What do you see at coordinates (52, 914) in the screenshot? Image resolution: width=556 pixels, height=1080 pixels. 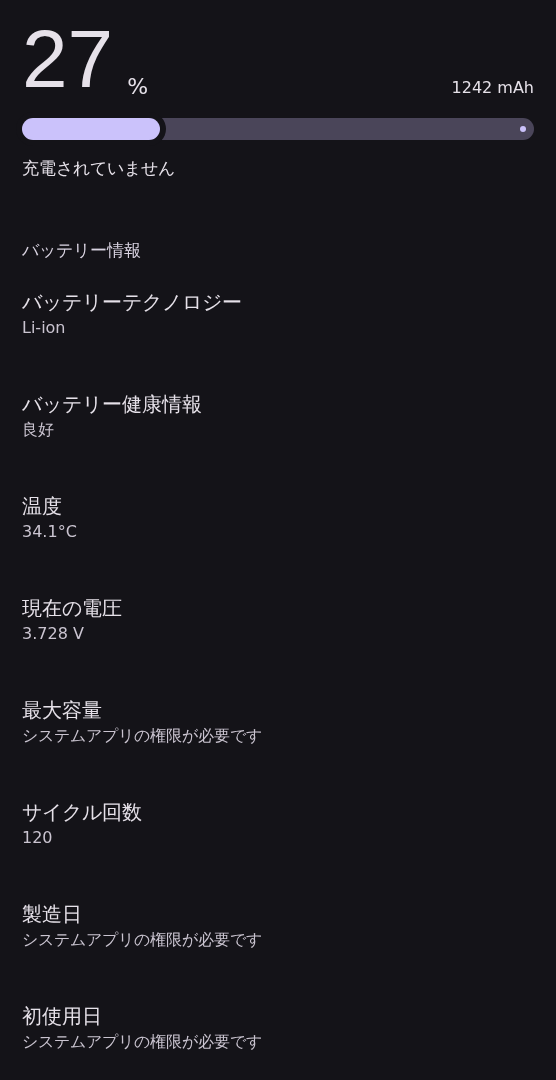 I see `info-title: 製造日` at bounding box center [52, 914].